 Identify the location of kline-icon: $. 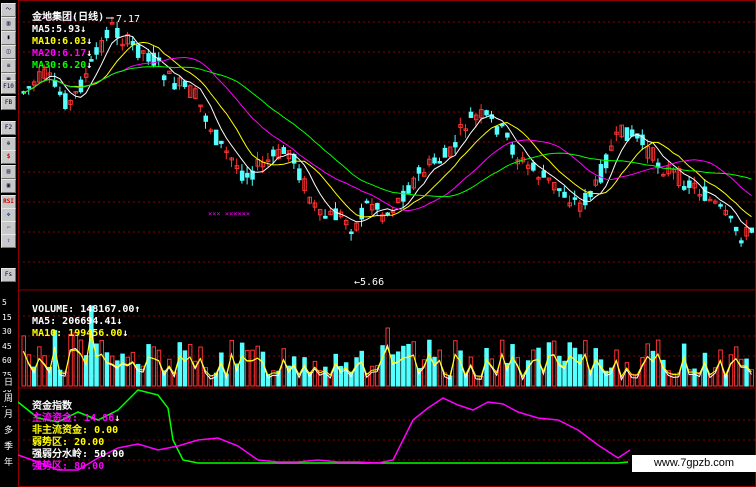
(8, 157).